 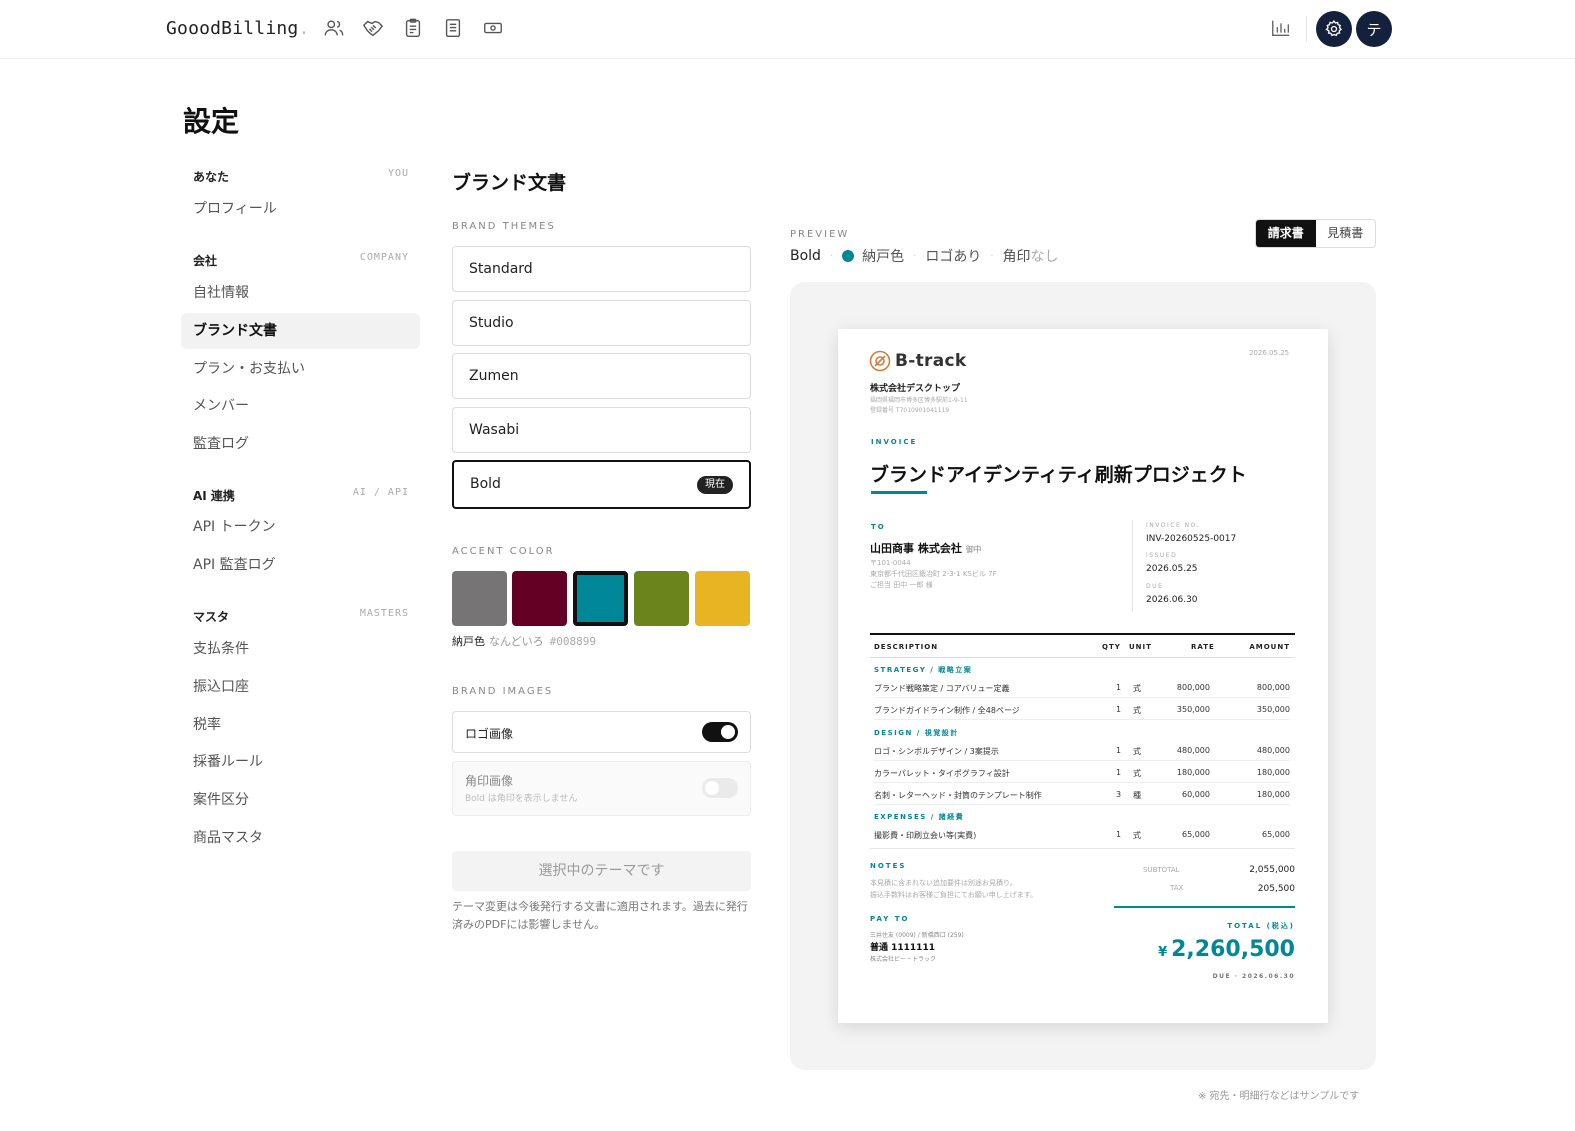 I want to click on logo-image-toggle, so click(x=720, y=732).